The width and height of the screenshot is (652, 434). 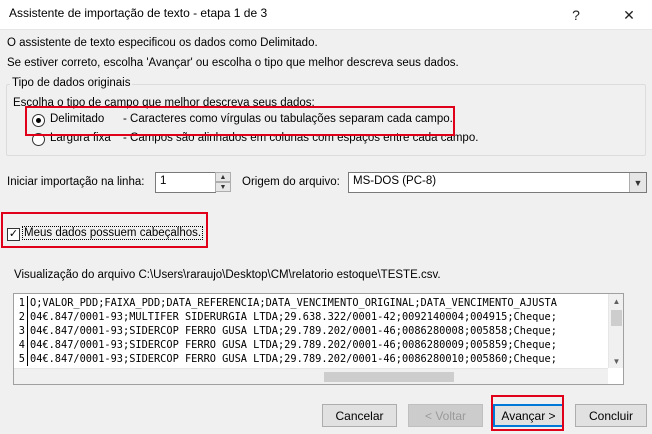 I want to click on group-legend: Tipo de dados originais, so click(x=71, y=83).